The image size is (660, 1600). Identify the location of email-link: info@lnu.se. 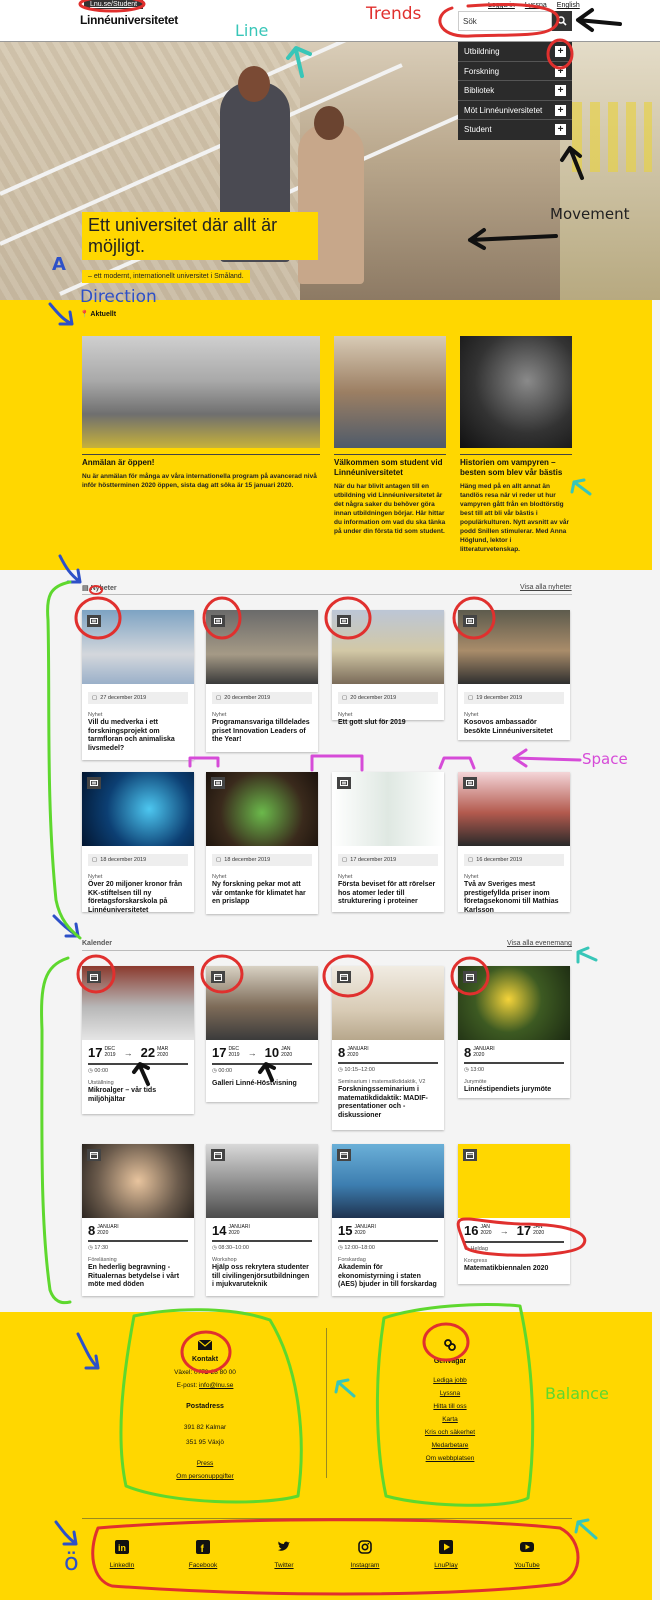
(216, 1385).